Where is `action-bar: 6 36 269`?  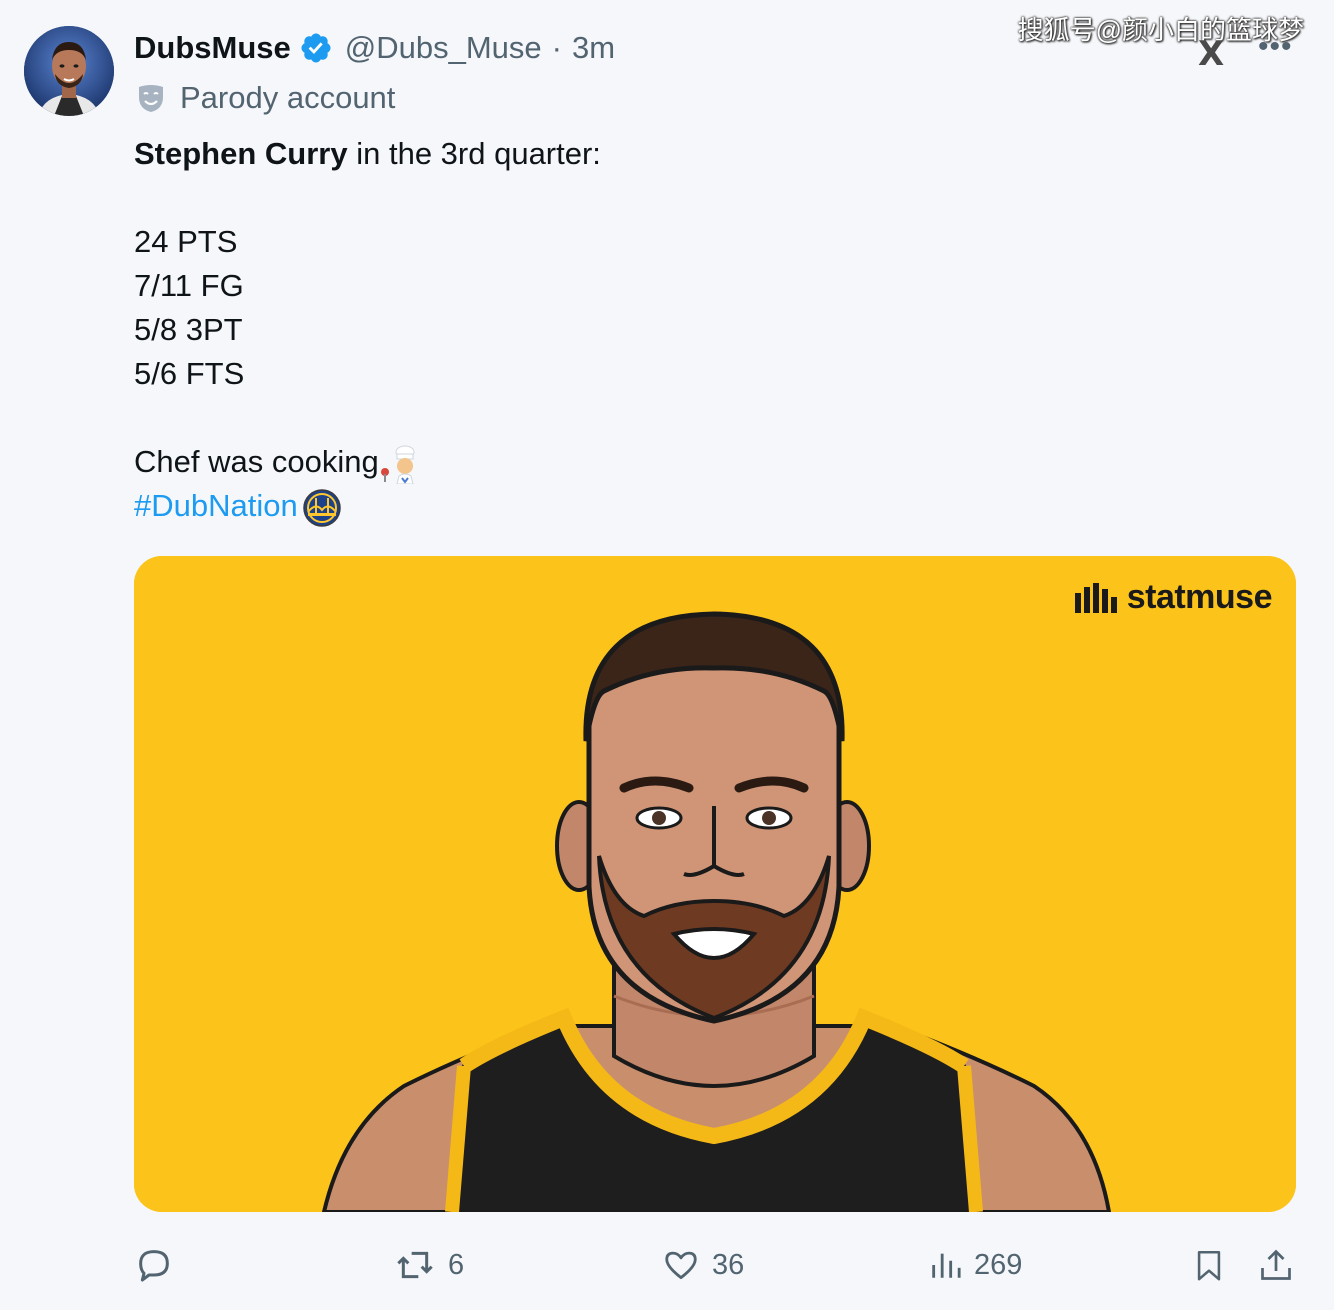 action-bar: 6 36 269 is located at coordinates (667, 1265).